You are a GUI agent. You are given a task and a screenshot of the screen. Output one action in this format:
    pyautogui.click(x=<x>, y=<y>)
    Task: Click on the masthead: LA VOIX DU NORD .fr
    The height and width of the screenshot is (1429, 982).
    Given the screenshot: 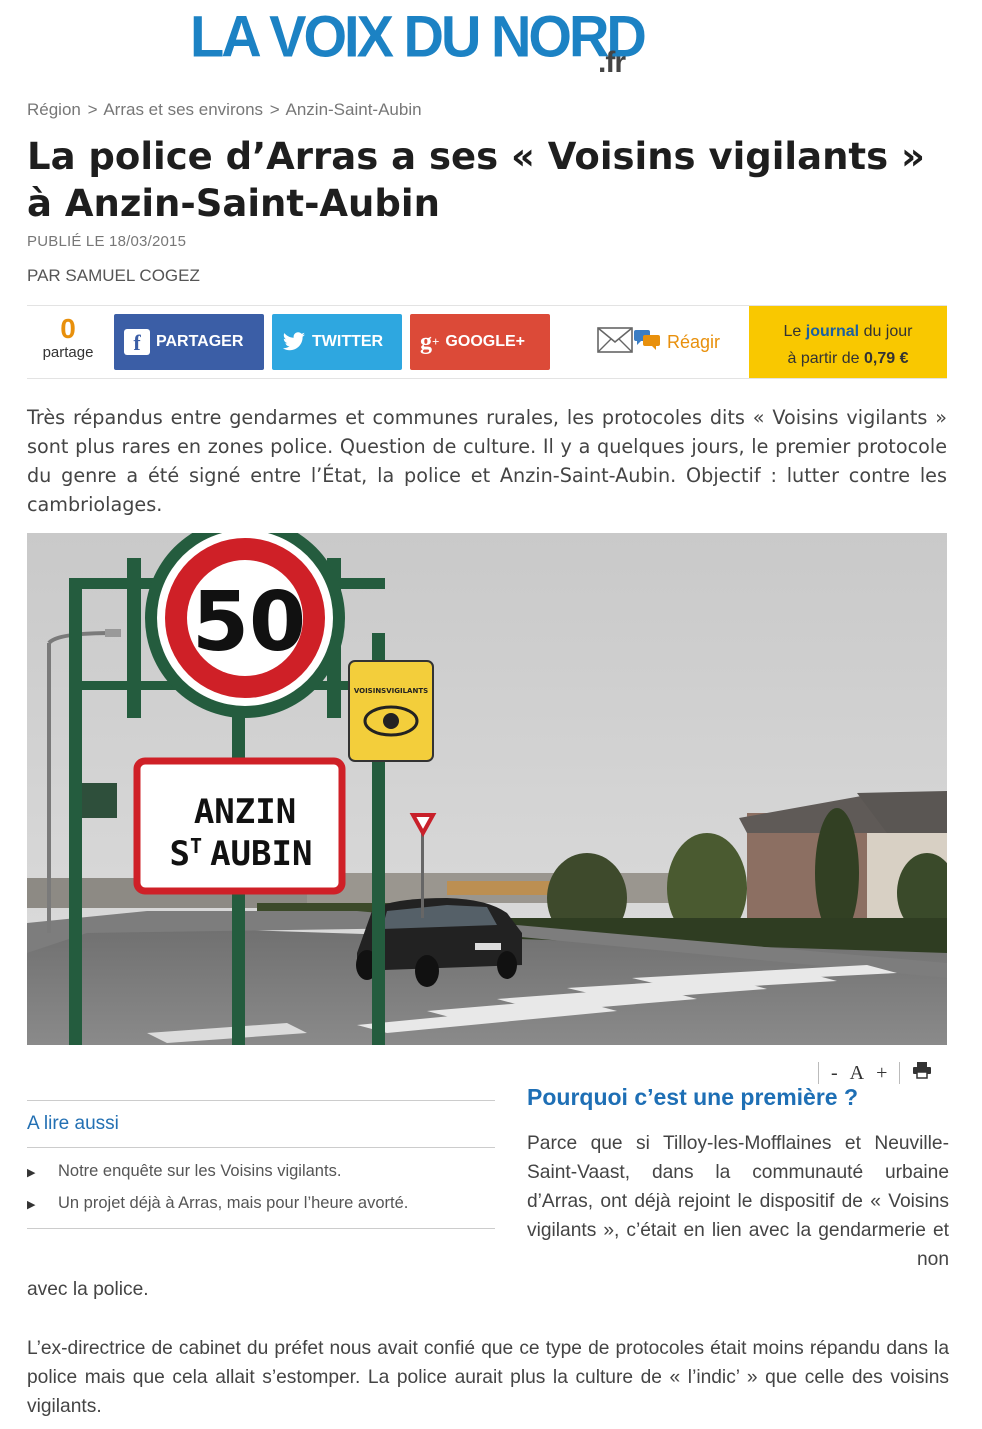 What is the action you would take?
    pyautogui.click(x=491, y=45)
    